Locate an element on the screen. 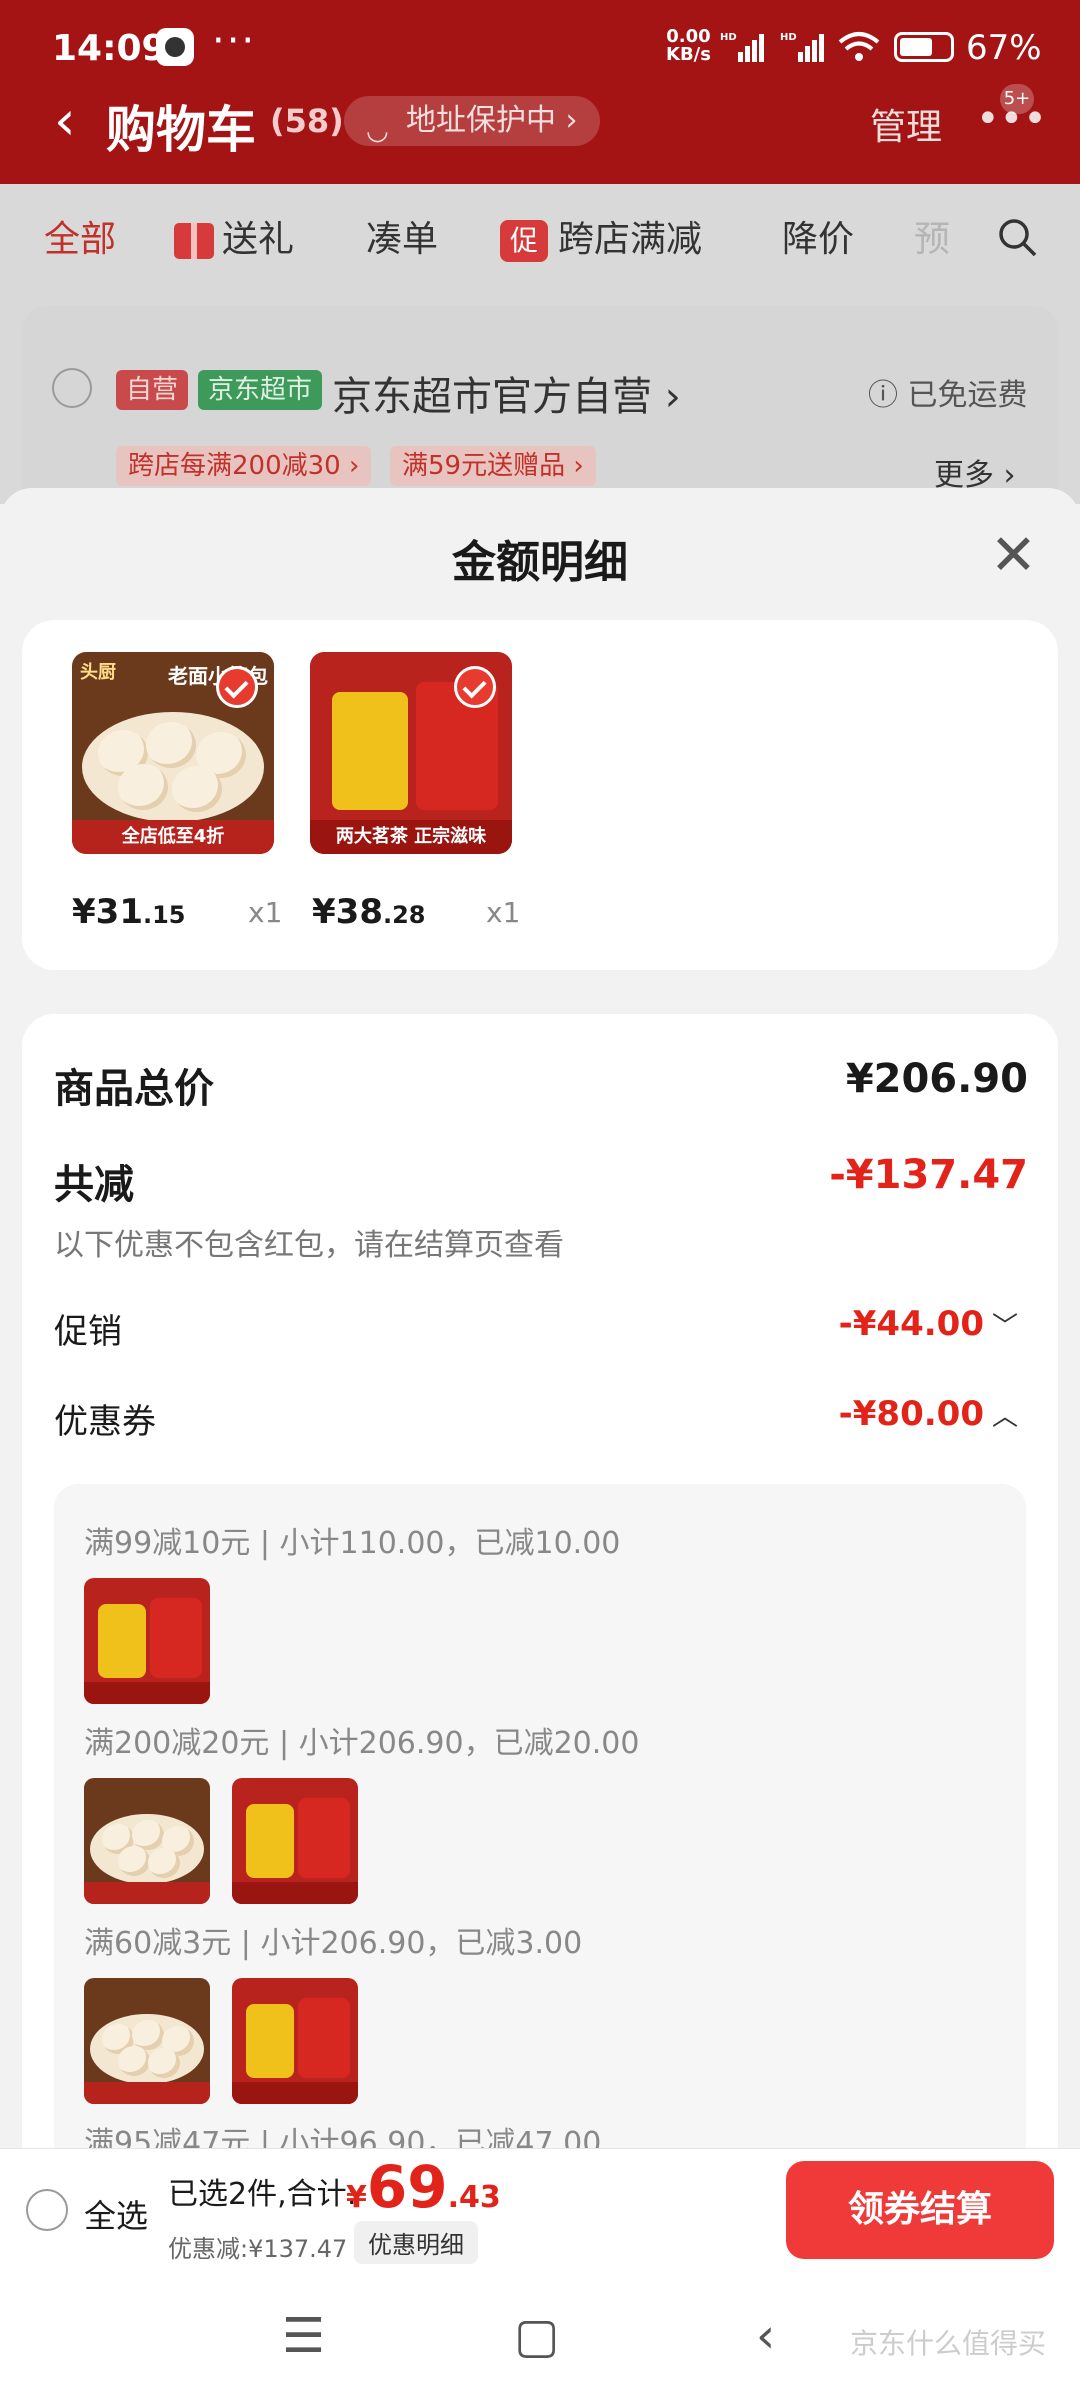 The width and height of the screenshot is (1080, 2400). promo-value: -¥44.00 is located at coordinates (911, 1324).